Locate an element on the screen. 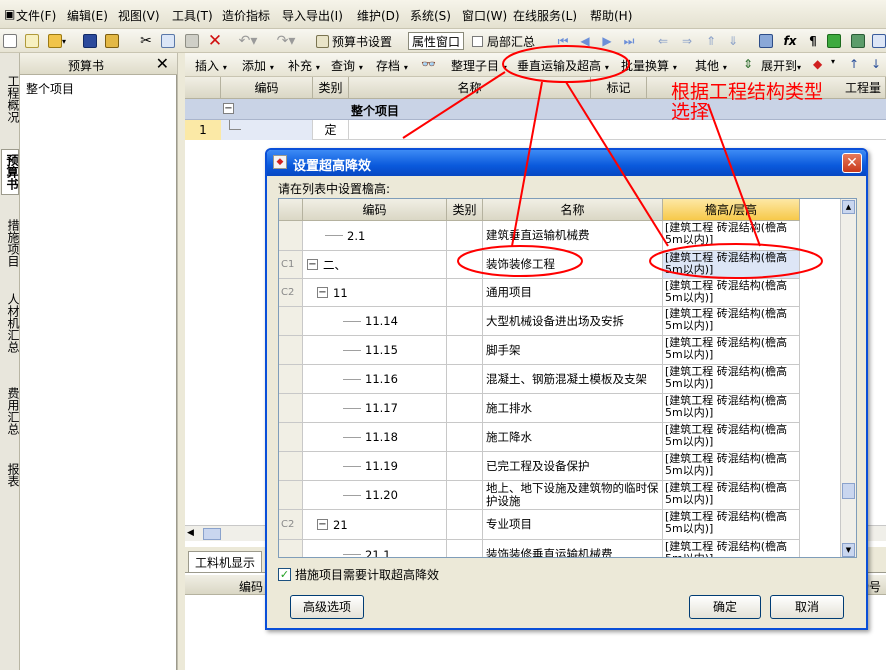 The height and width of the screenshot is (670, 886). highlight-ellipse-height is located at coordinates (736, 261).